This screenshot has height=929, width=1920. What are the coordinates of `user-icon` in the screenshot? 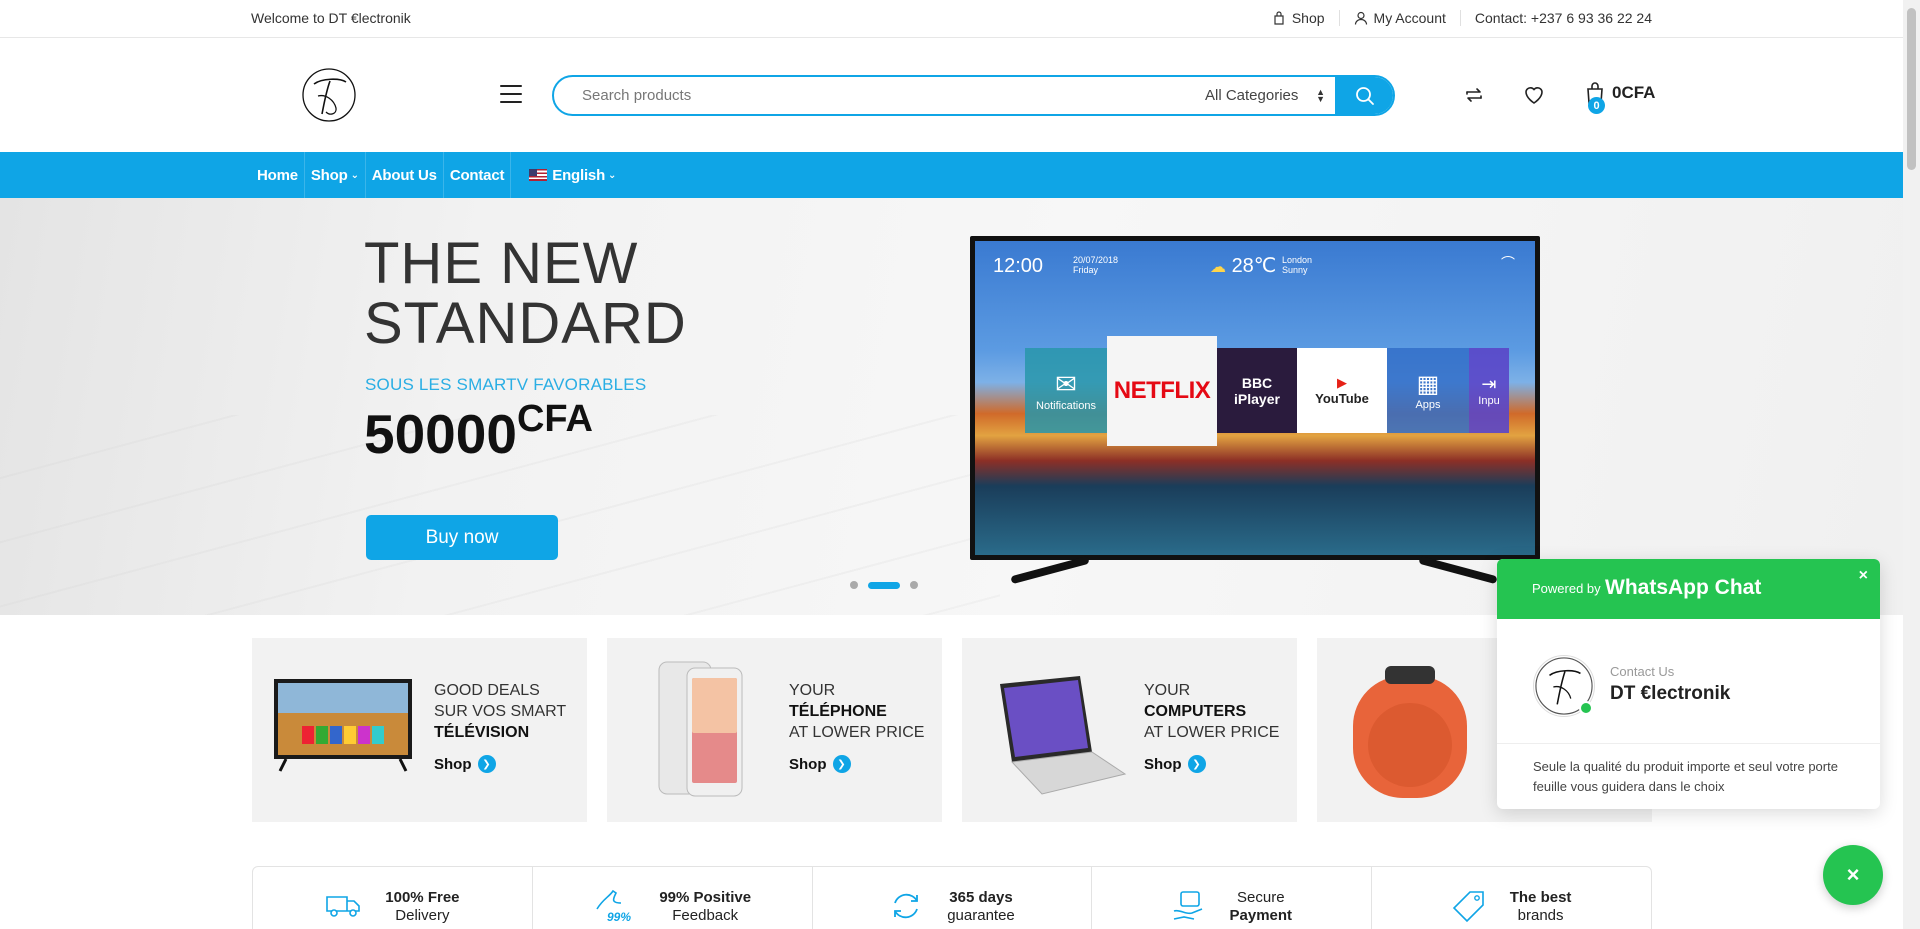 It's located at (1360, 18).